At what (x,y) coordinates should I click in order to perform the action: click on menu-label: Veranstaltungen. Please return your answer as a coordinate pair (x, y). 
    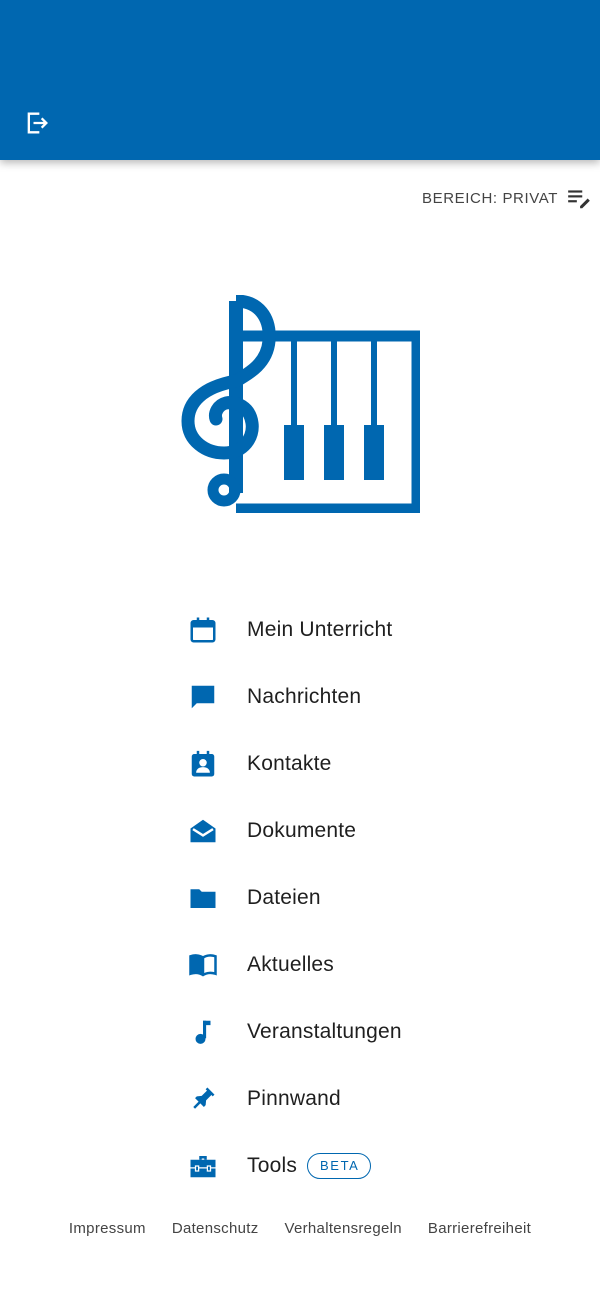
    Looking at the image, I should click on (324, 1031).